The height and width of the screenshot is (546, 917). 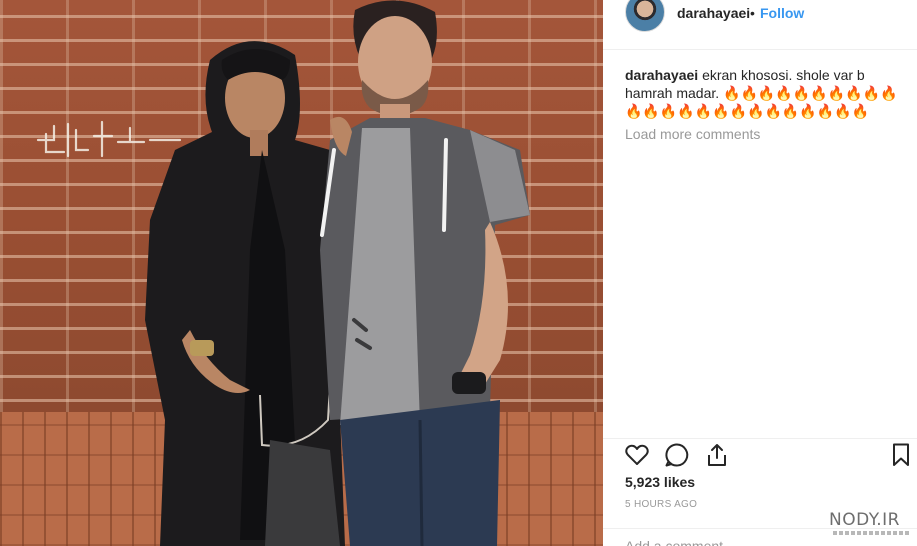 I want to click on site-watermark: NODY.IR, so click(x=871, y=524).